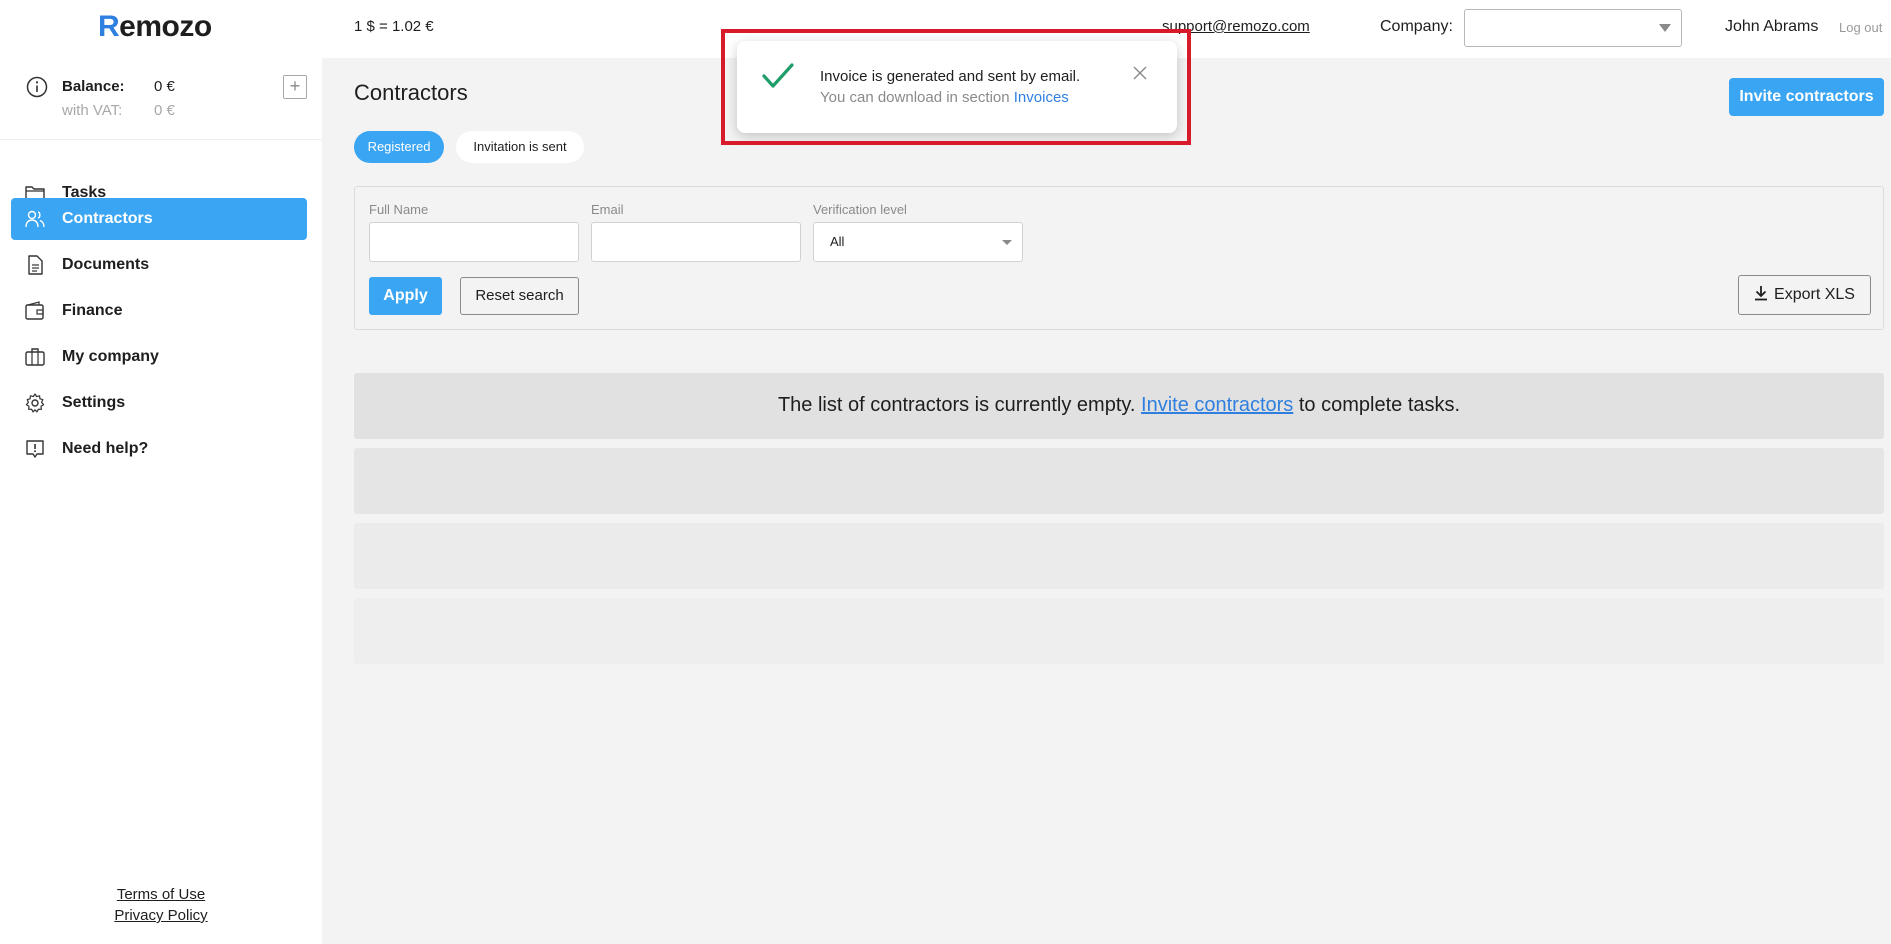 The height and width of the screenshot is (944, 1891). What do you see at coordinates (35, 265) in the screenshot?
I see `document-icon` at bounding box center [35, 265].